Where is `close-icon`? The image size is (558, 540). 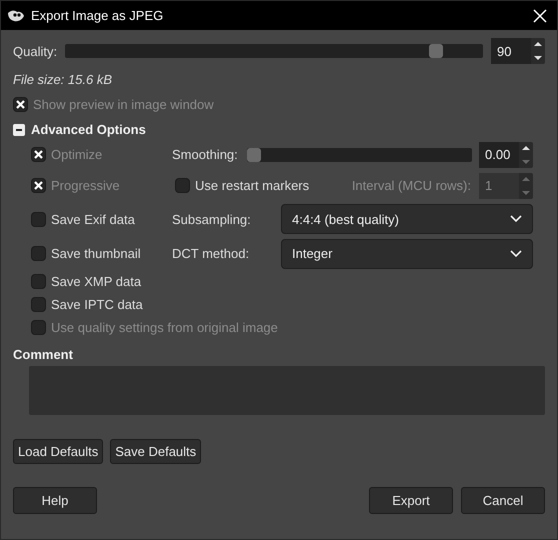
close-icon is located at coordinates (540, 15).